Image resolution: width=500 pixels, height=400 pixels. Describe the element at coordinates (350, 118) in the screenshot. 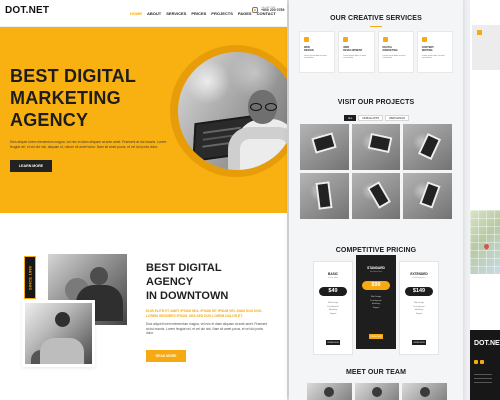

I see `project-filter-all: ALL` at that location.